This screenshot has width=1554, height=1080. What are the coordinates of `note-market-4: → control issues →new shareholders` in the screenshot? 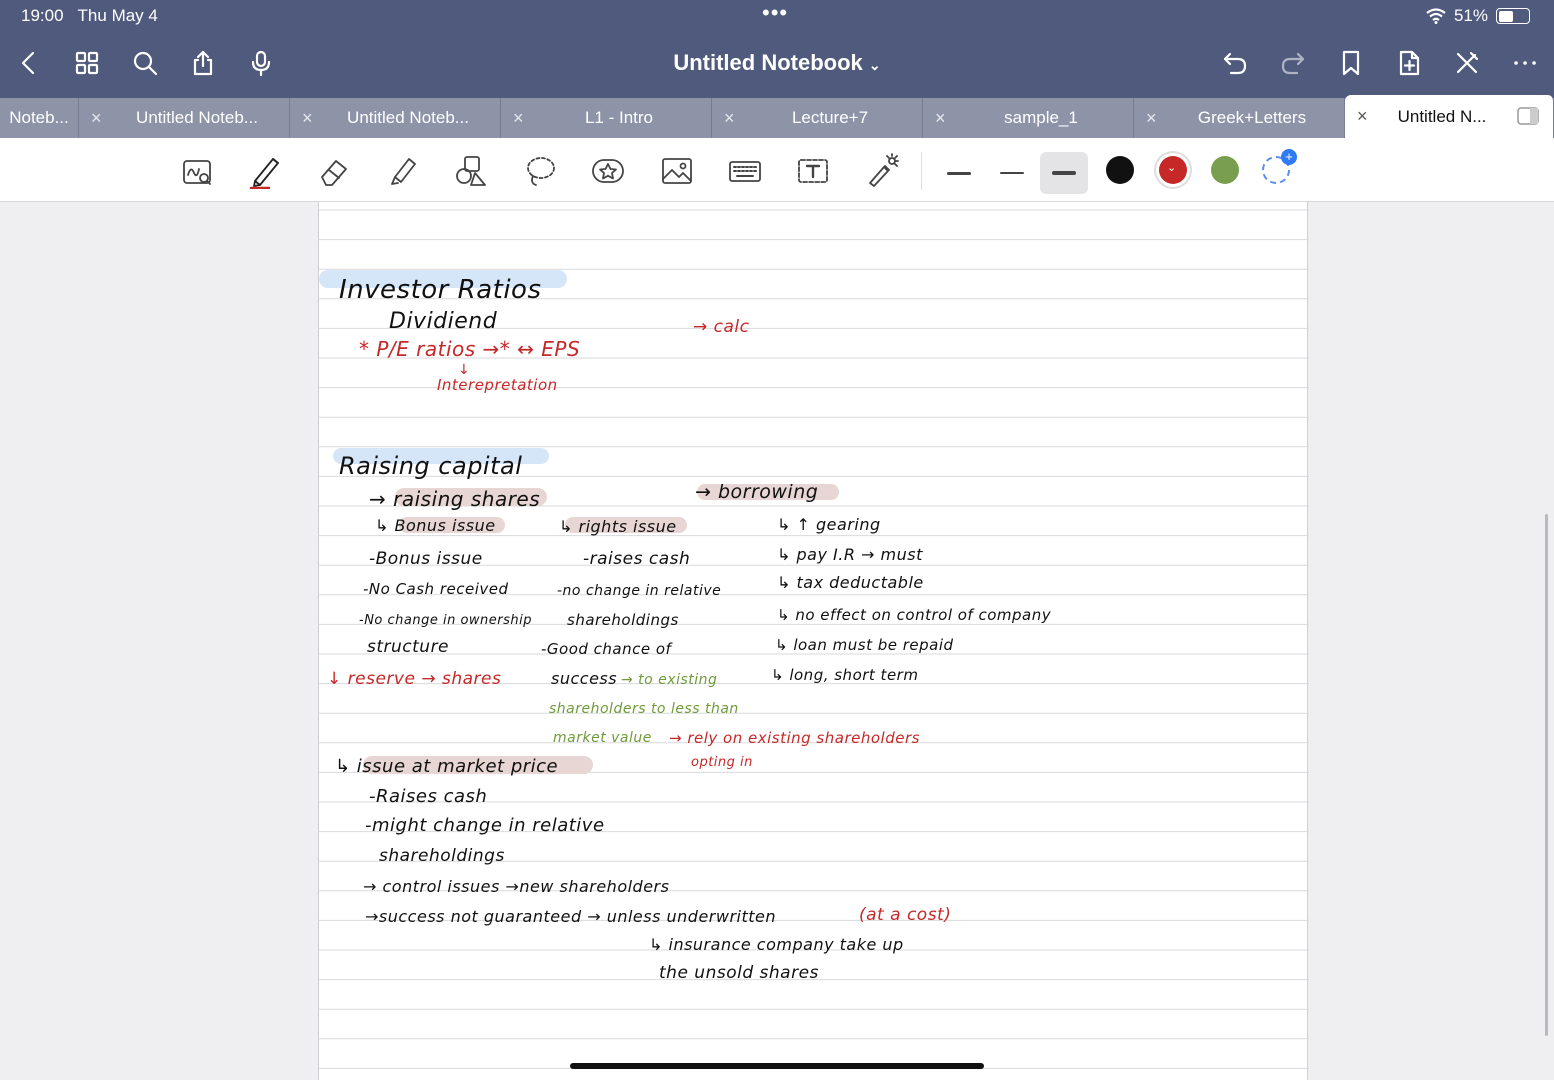 It's located at (516, 886).